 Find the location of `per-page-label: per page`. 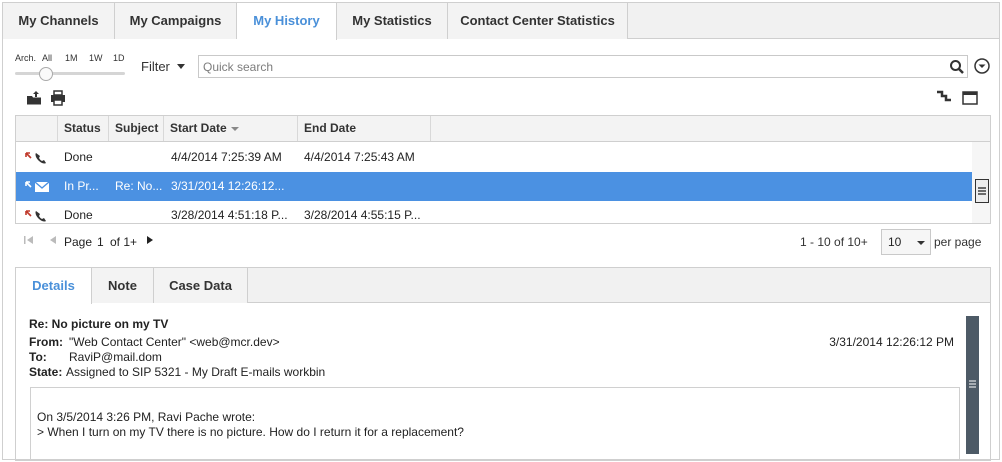

per-page-label: per page is located at coordinates (958, 242).